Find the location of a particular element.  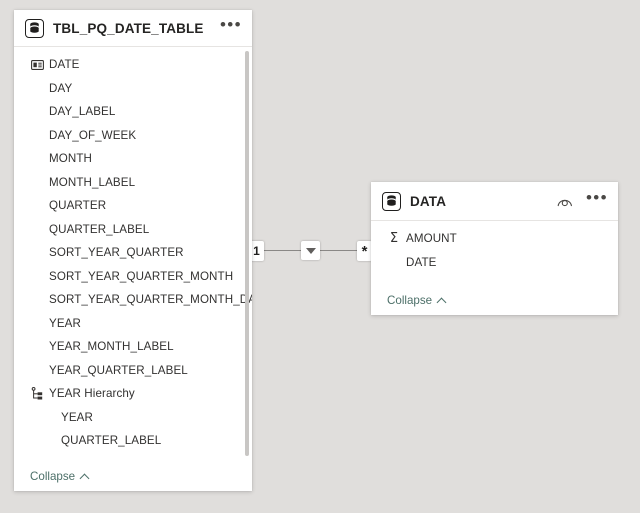

cardinality-one-label: 1 is located at coordinates (256, 251).